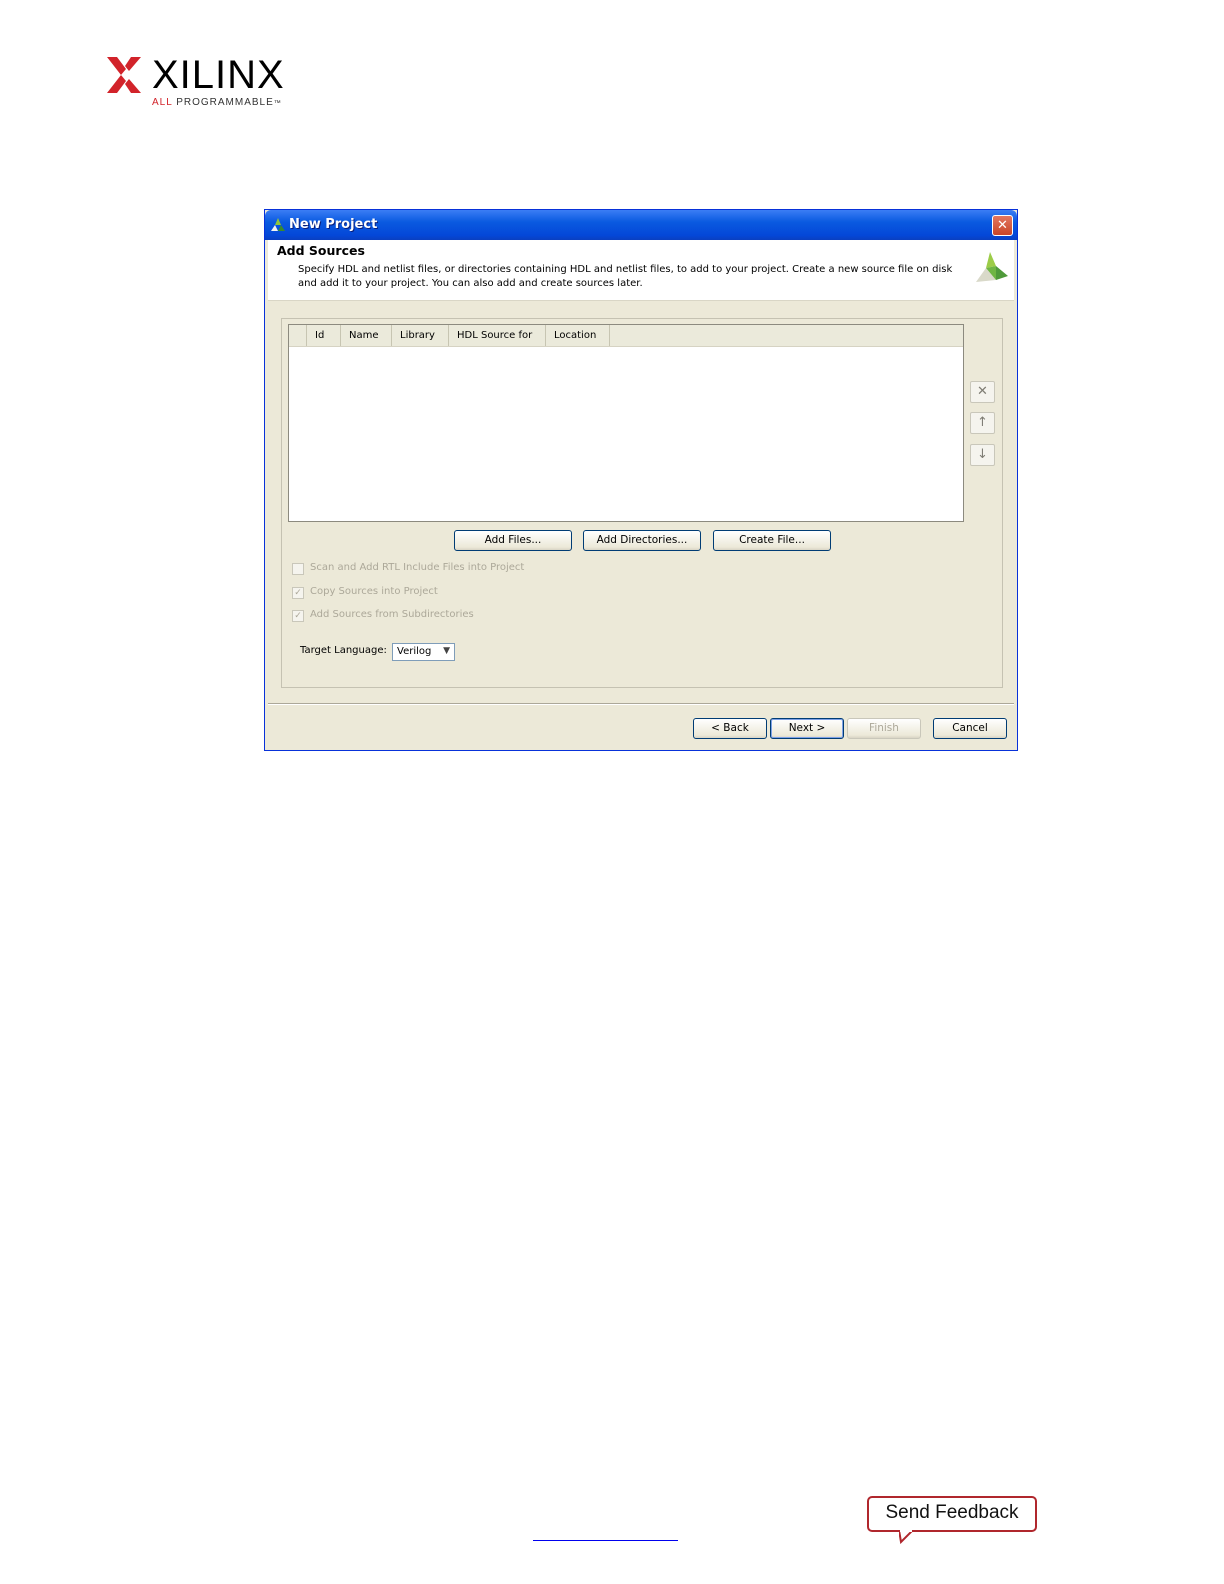 This screenshot has width=1224, height=1584. Describe the element at coordinates (218, 75) in the screenshot. I see `brand-name: XILINX` at that location.